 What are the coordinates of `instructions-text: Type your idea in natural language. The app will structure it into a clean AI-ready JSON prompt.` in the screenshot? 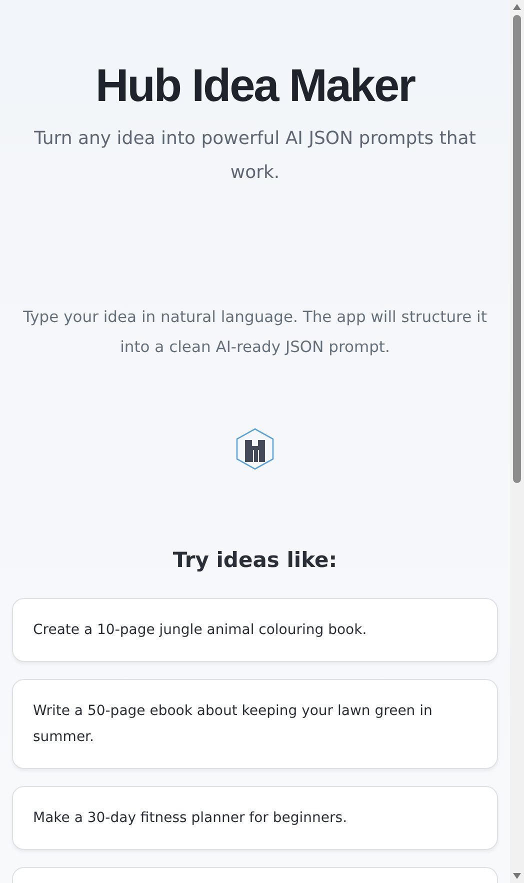 It's located at (255, 332).